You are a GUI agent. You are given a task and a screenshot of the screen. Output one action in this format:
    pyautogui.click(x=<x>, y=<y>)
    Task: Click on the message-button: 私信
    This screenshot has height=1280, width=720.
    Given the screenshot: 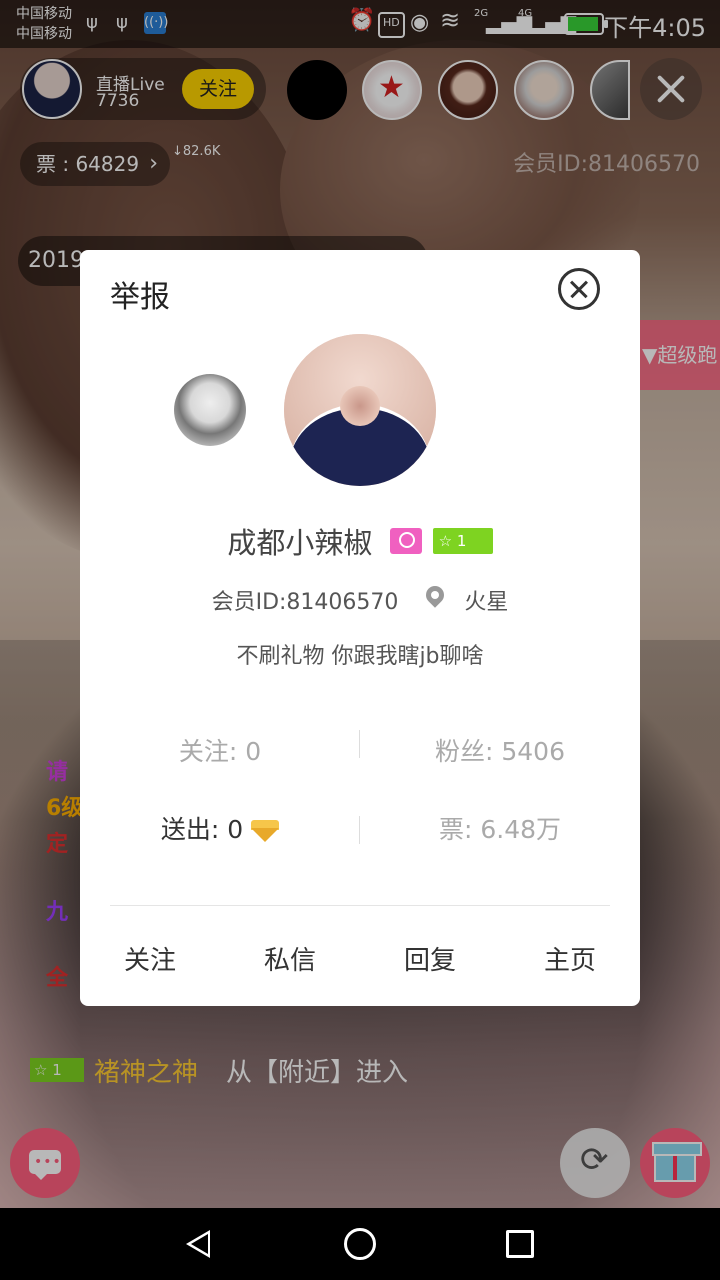 What is the action you would take?
    pyautogui.click(x=290, y=958)
    